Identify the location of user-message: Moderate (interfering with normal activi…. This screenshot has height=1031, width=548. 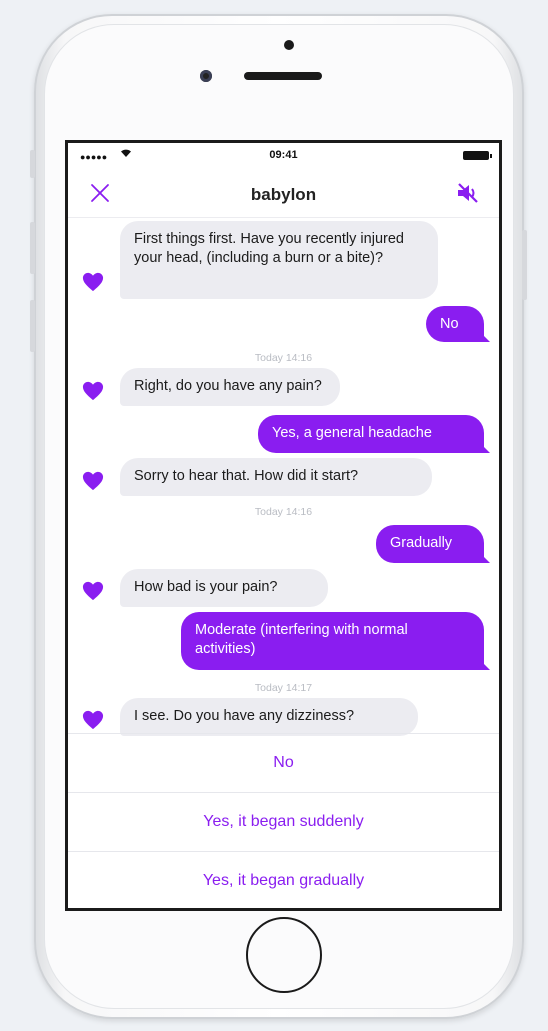
(335, 641).